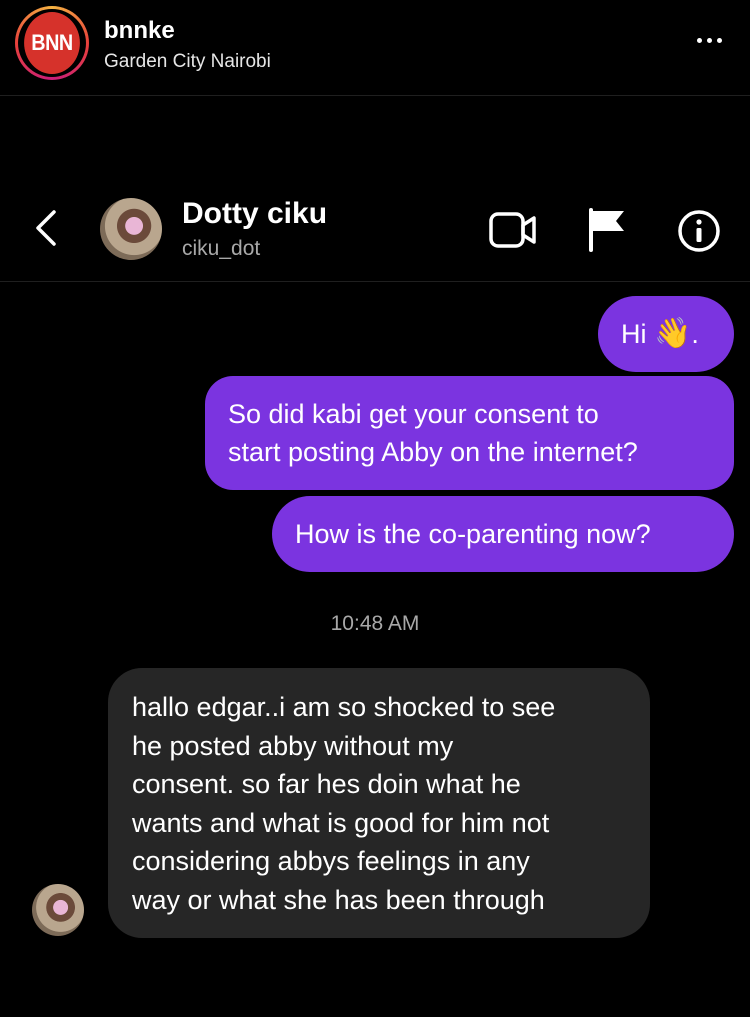 The image size is (750, 1017). I want to click on message-line: considering abbys feelings in any, so click(331, 861).